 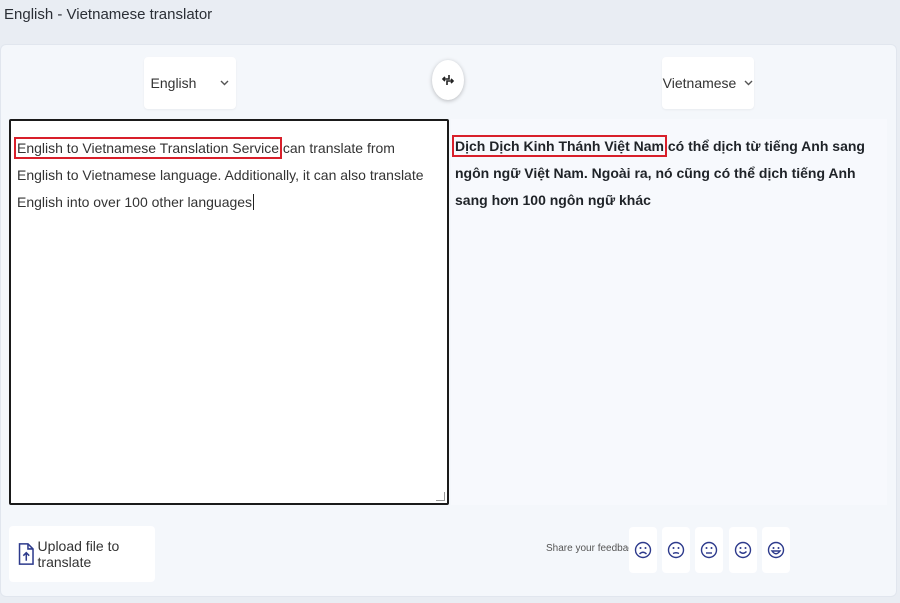 I want to click on happy-face-icon, so click(x=743, y=550).